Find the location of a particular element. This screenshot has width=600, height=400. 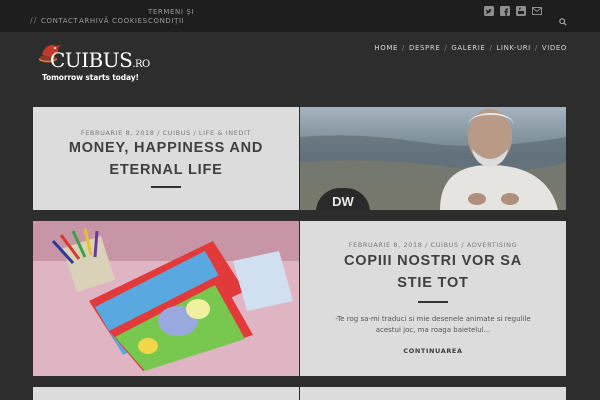

topbar-link-contact: Contact is located at coordinates (59, 21).